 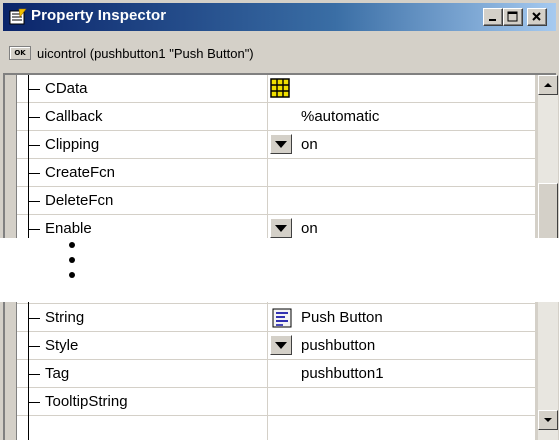 I want to click on close-button, so click(x=537, y=17).